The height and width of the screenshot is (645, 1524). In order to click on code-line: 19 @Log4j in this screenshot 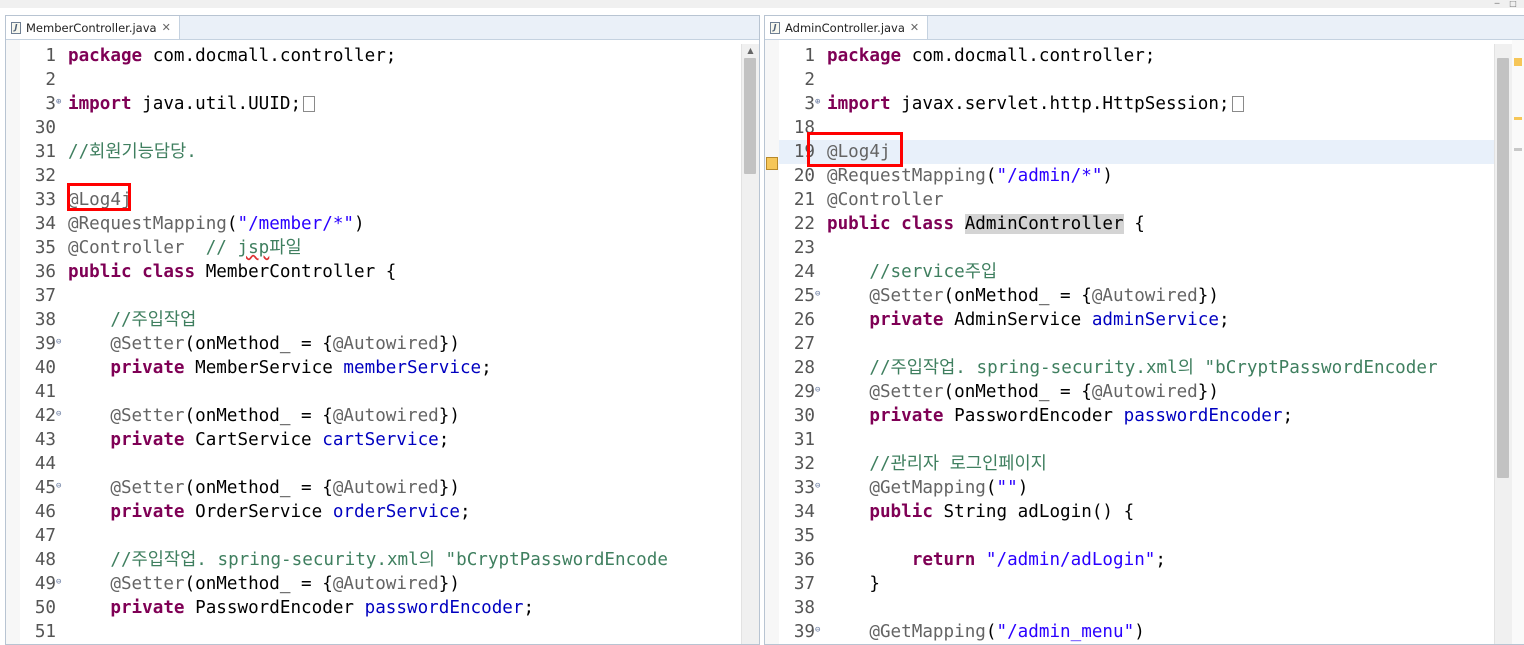, I will do `click(1136, 152)`.